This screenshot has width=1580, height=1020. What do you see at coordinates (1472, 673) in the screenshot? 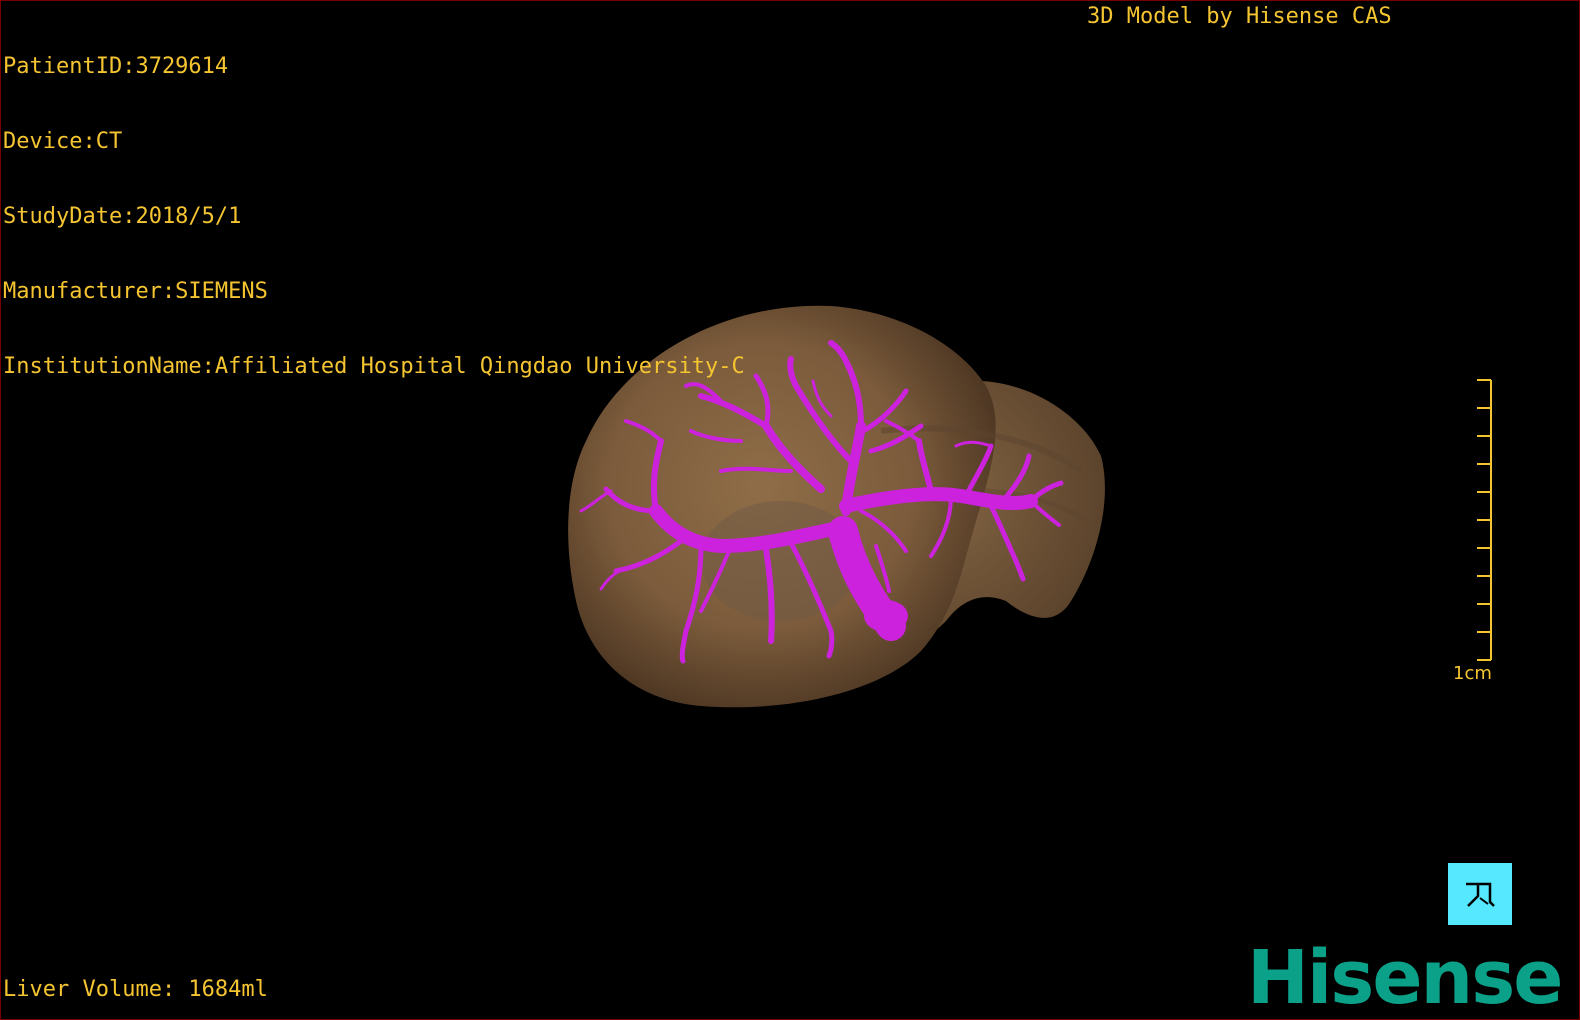
I see `scale-label: 1cm` at bounding box center [1472, 673].